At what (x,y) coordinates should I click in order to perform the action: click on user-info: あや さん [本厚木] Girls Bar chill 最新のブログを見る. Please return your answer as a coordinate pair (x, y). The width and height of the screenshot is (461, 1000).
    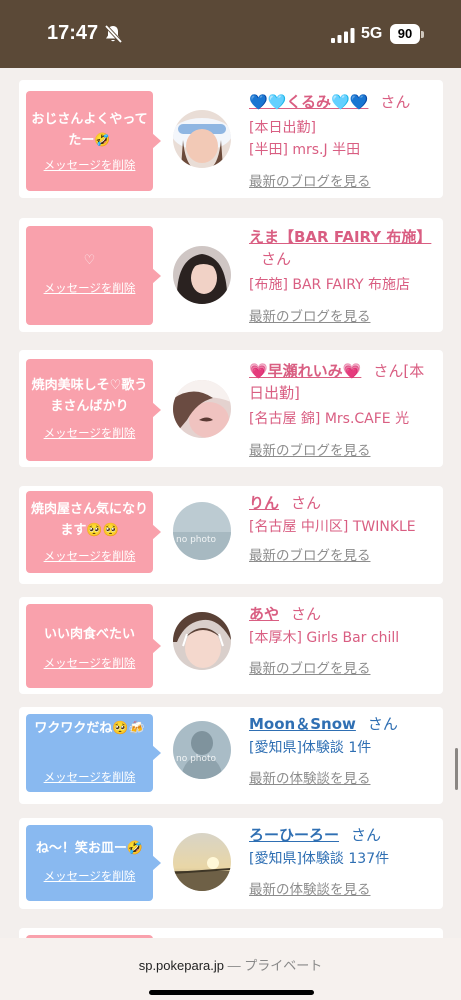
    Looking at the image, I should click on (344, 640).